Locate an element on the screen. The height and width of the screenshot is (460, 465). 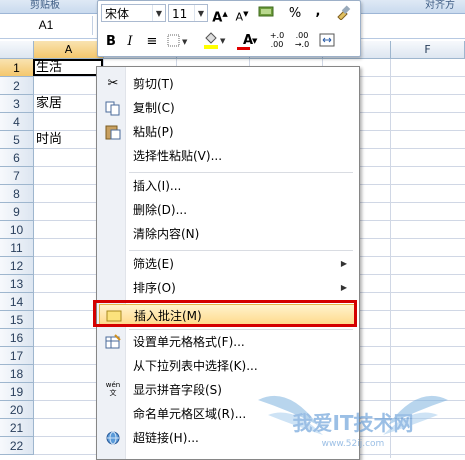
copy-icon is located at coordinates (113, 108).